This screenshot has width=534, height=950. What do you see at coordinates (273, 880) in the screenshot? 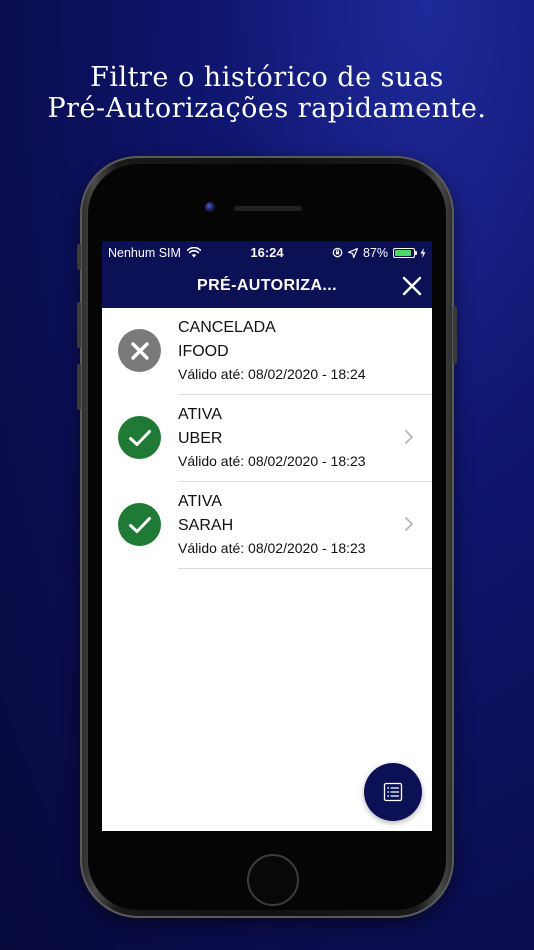
I see `home-button` at bounding box center [273, 880].